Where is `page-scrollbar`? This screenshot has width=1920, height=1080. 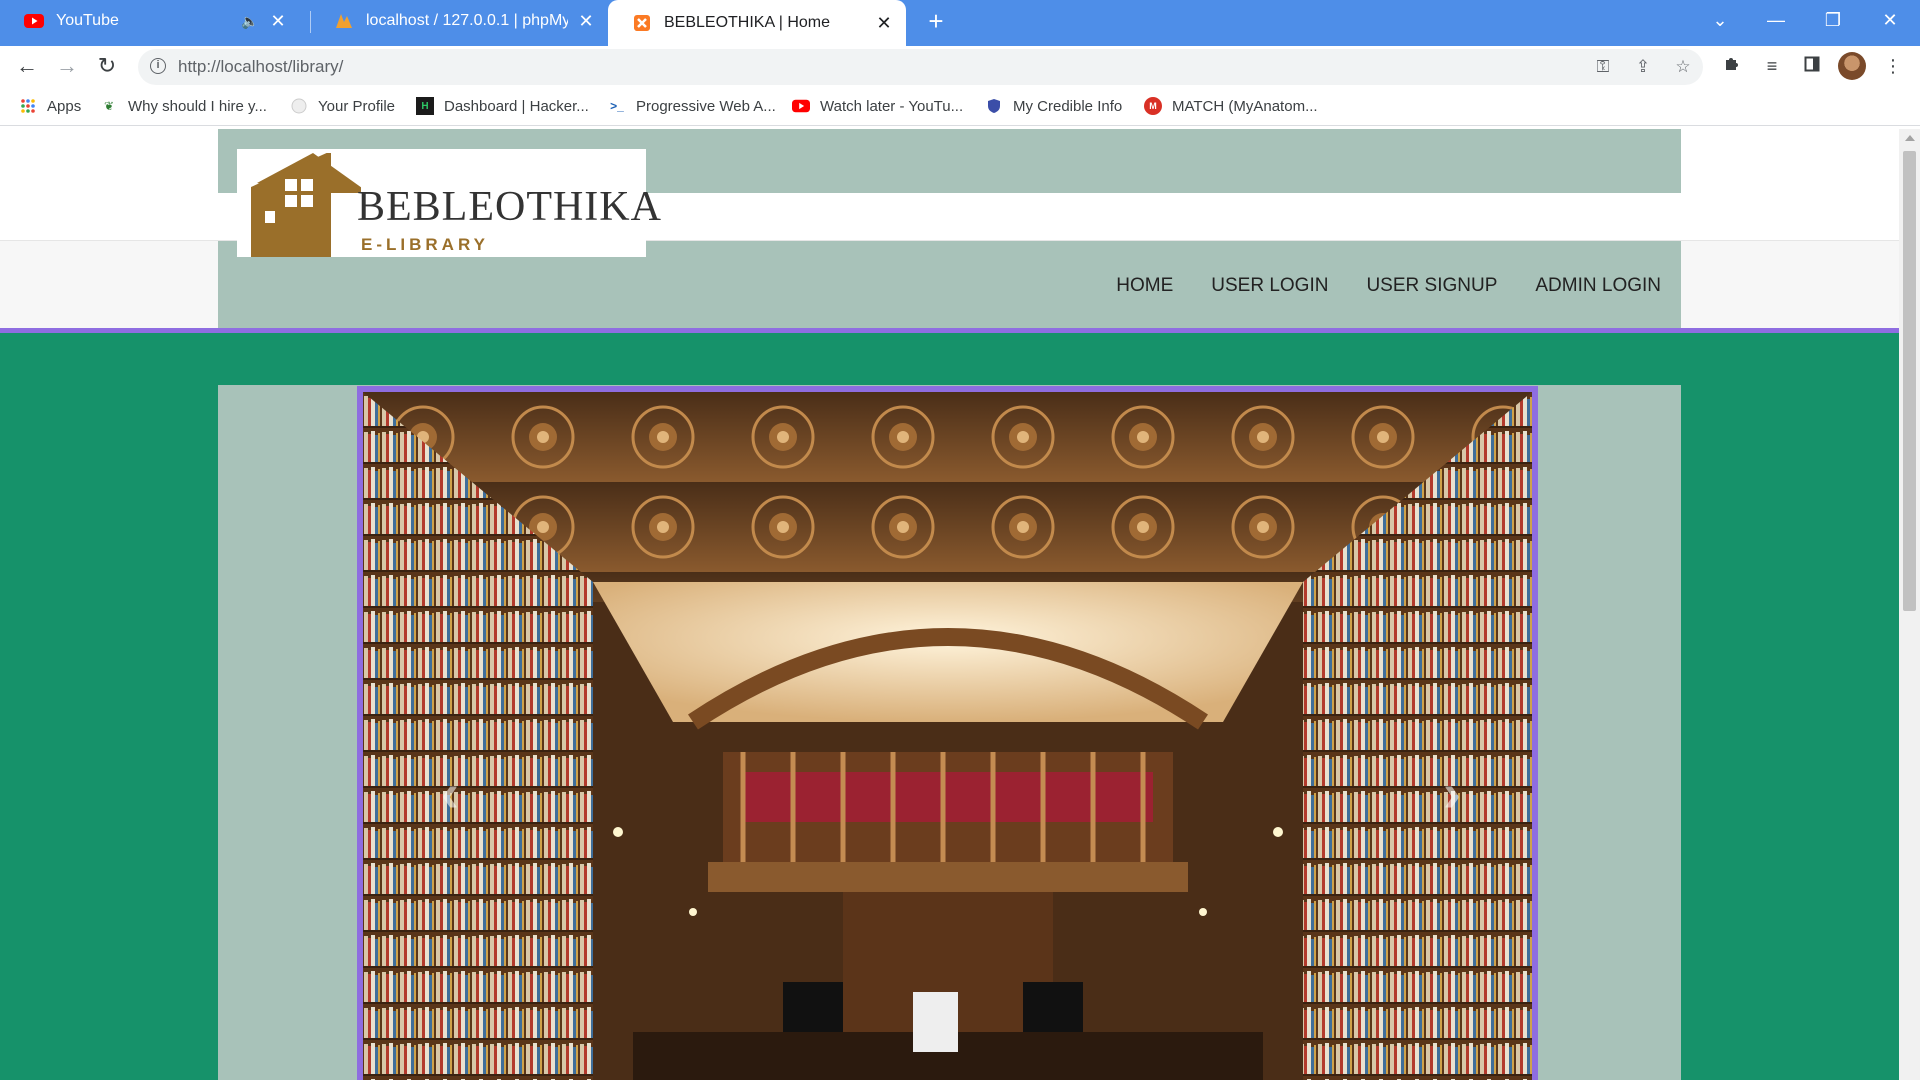 page-scrollbar is located at coordinates (1909, 604).